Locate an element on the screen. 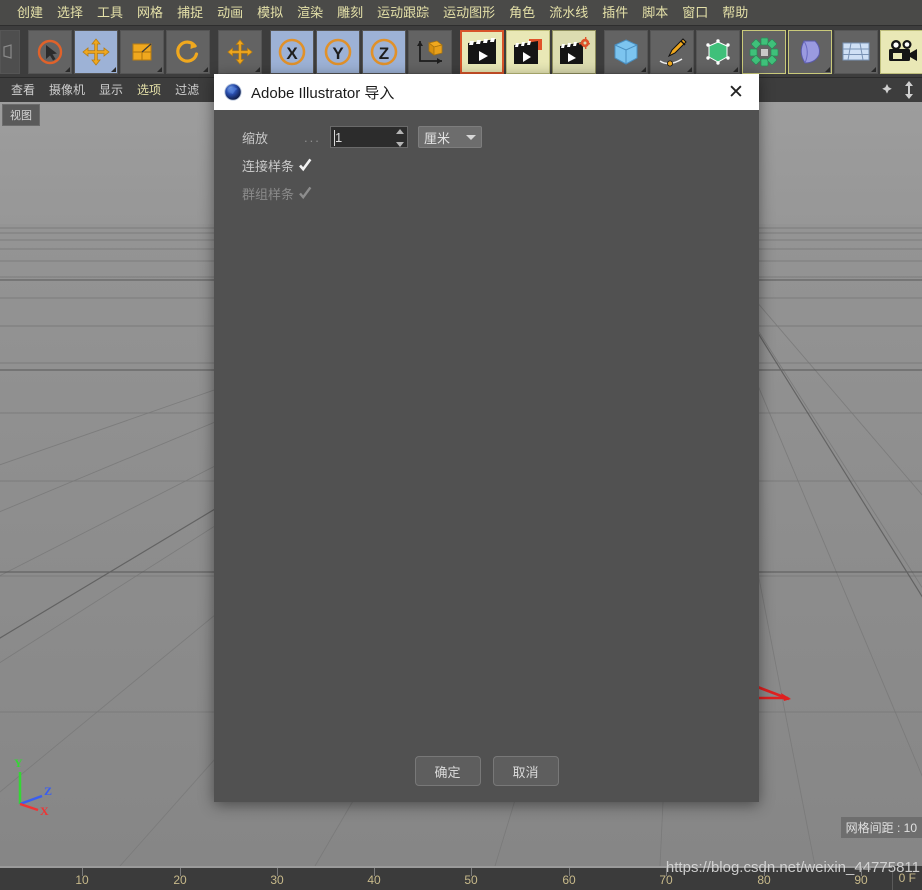 The height and width of the screenshot is (890, 922). annotation-arrow-icon is located at coordinates (773, 692).